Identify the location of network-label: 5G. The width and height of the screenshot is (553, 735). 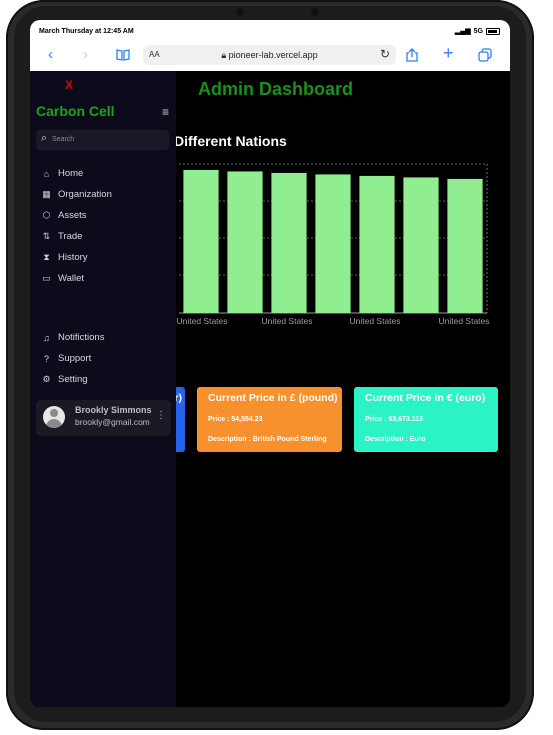
(478, 31).